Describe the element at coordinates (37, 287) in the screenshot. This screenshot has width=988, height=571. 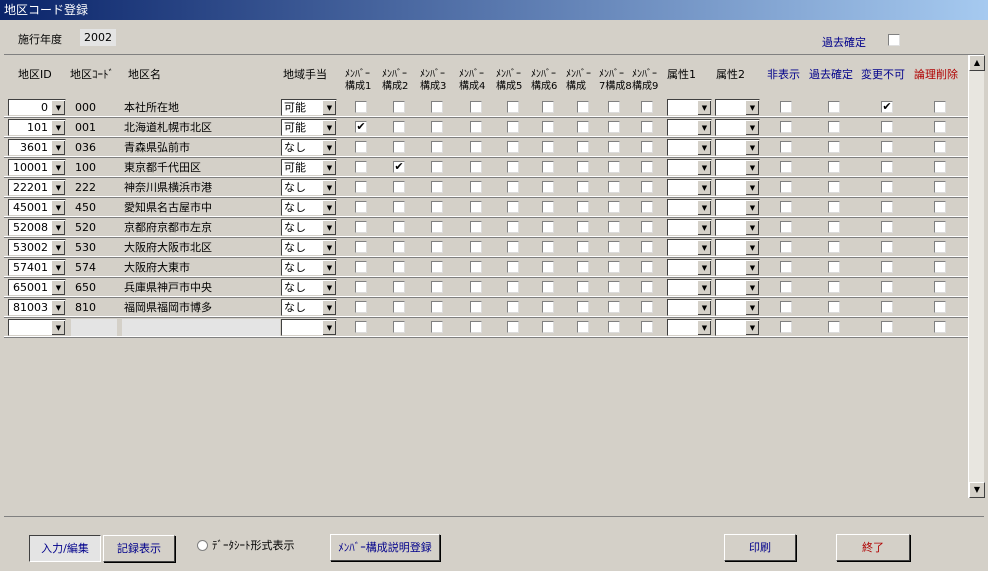
I see `area-id-select: 65001 ▼` at that location.